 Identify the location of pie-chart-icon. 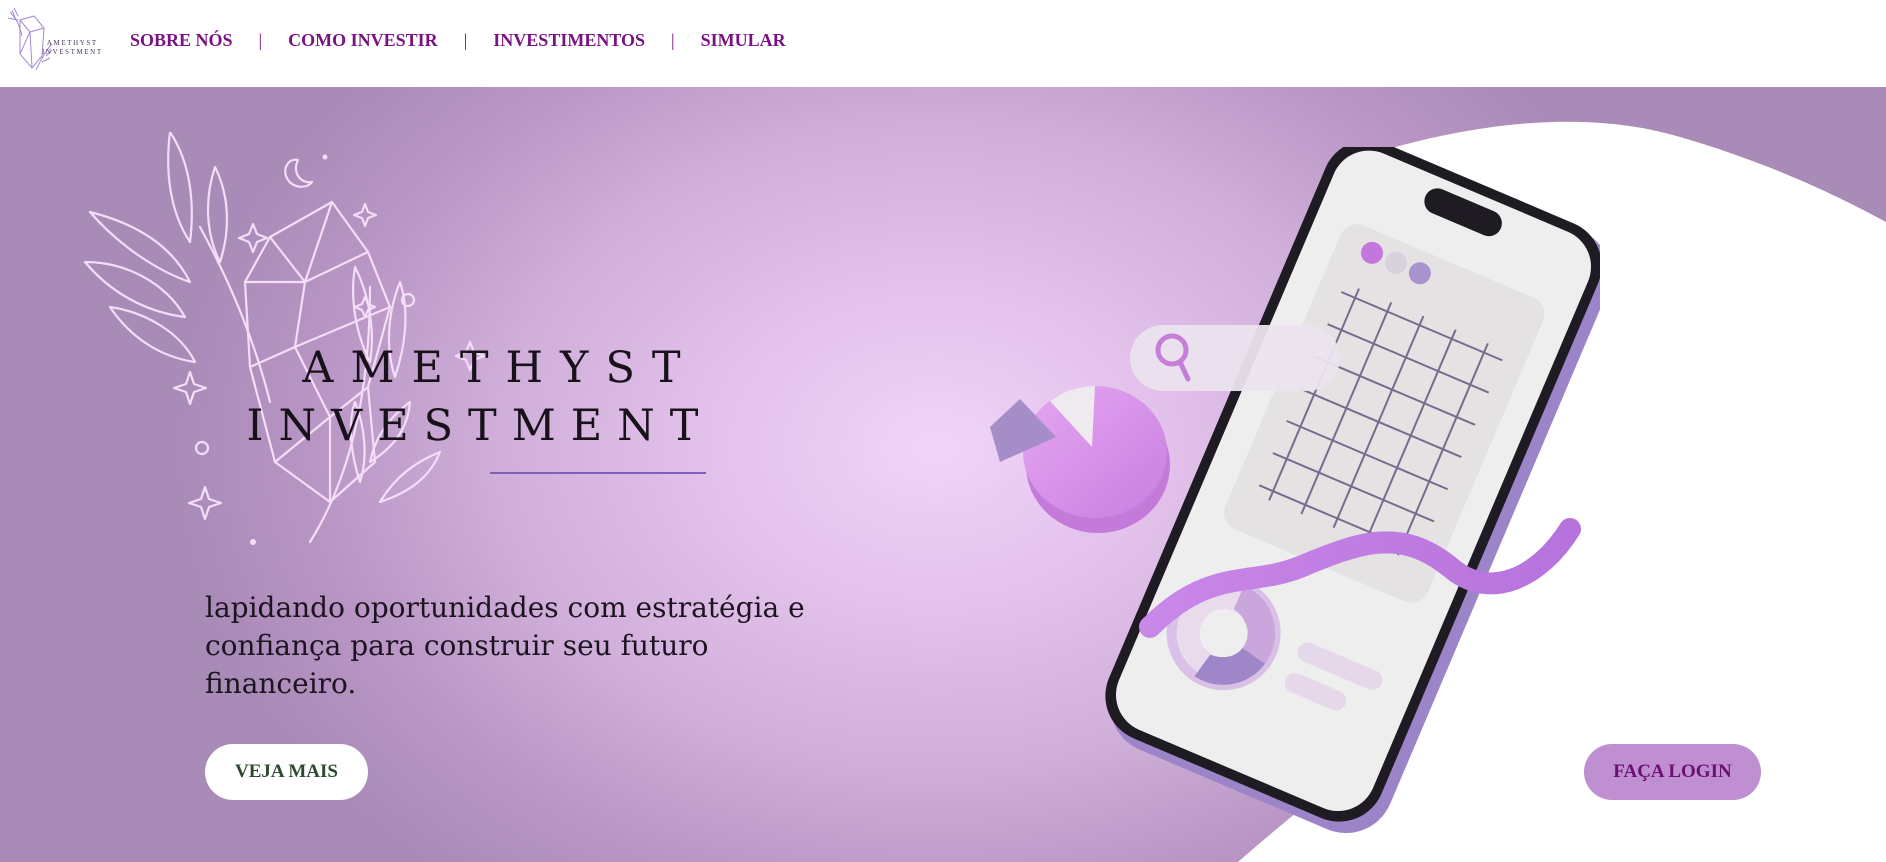
(1080, 459).